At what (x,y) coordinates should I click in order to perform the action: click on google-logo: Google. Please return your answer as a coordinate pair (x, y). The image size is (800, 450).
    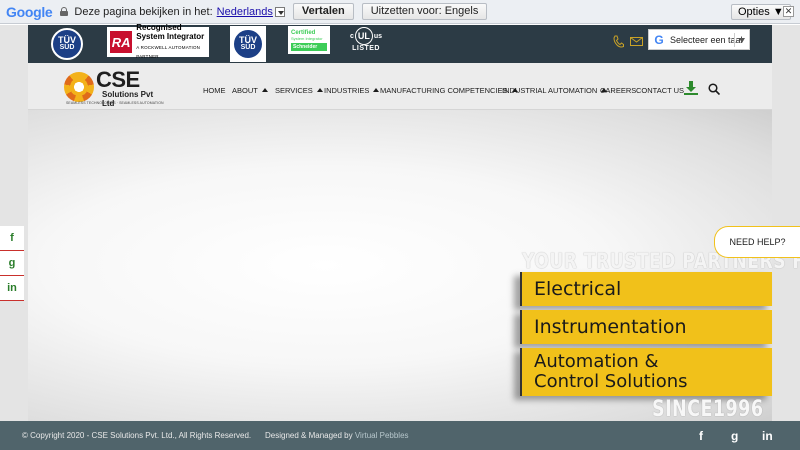
    Looking at the image, I should click on (29, 11).